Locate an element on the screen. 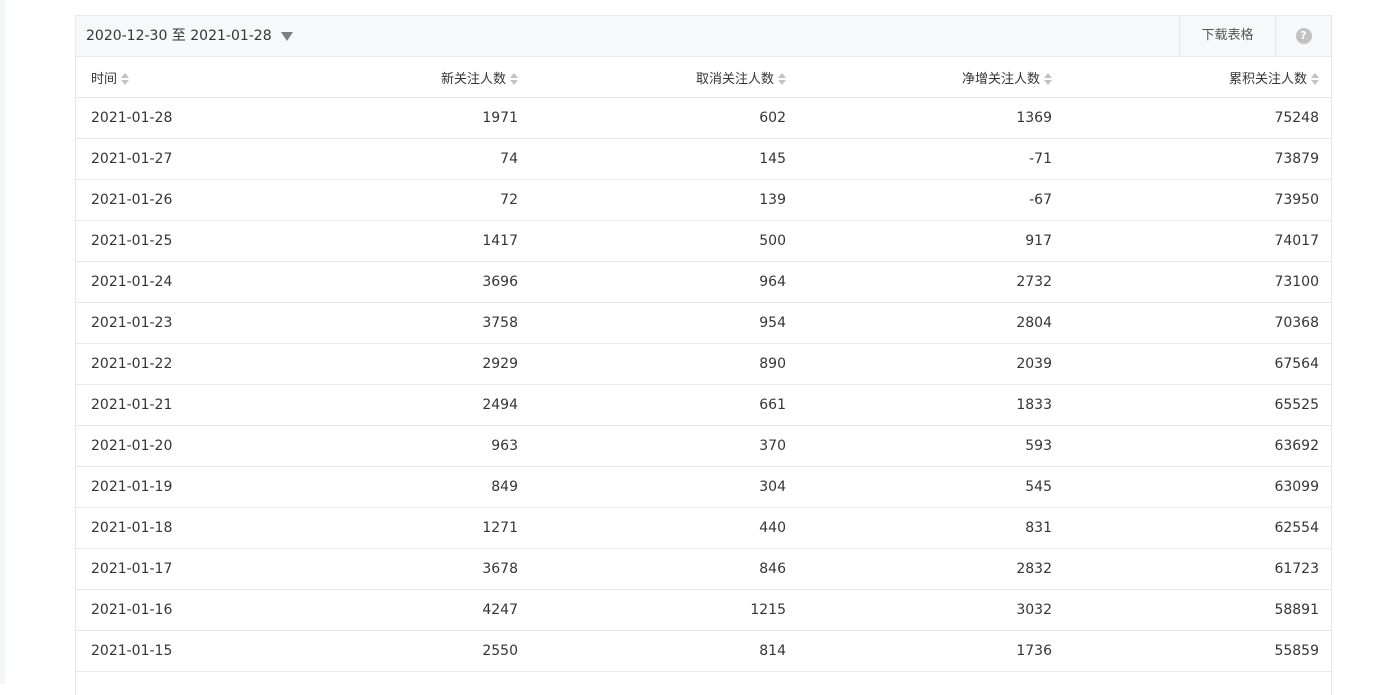  column-header-label: 取消关注人数 is located at coordinates (734, 79).